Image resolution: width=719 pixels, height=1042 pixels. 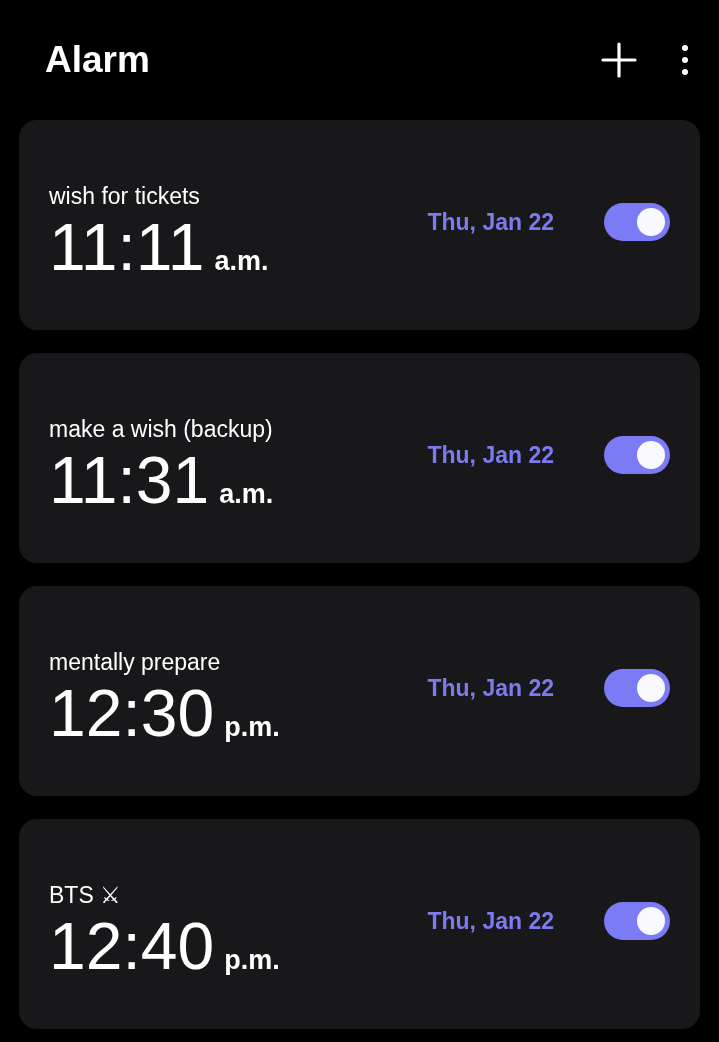 I want to click on alarm-label: mentally prepare, so click(x=135, y=662).